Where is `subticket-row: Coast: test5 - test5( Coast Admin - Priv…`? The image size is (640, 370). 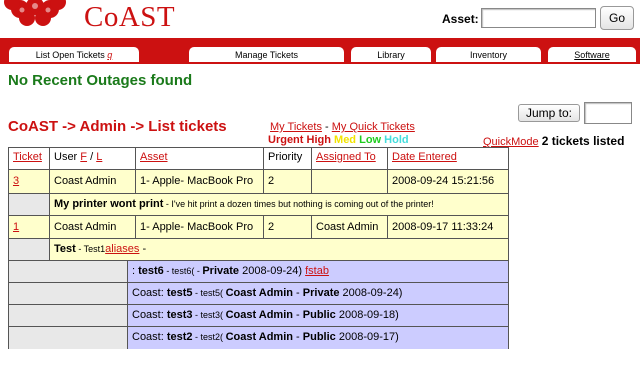 subticket-row: Coast: test5 - test5( Coast Admin - Priv… is located at coordinates (258, 294).